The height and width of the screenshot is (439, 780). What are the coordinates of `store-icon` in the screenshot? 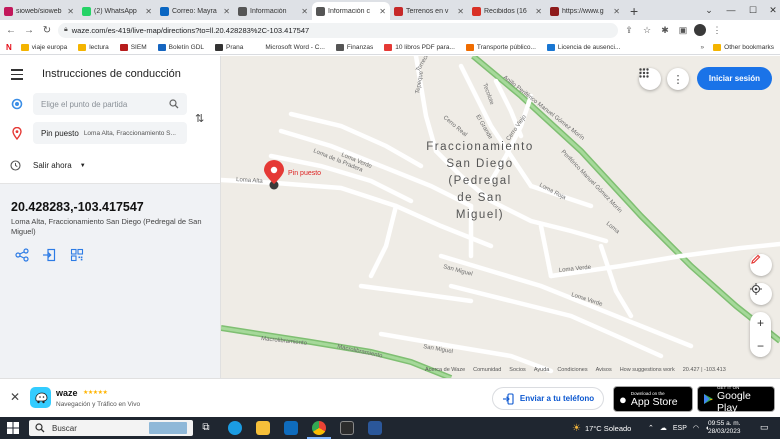 It's located at (347, 428).